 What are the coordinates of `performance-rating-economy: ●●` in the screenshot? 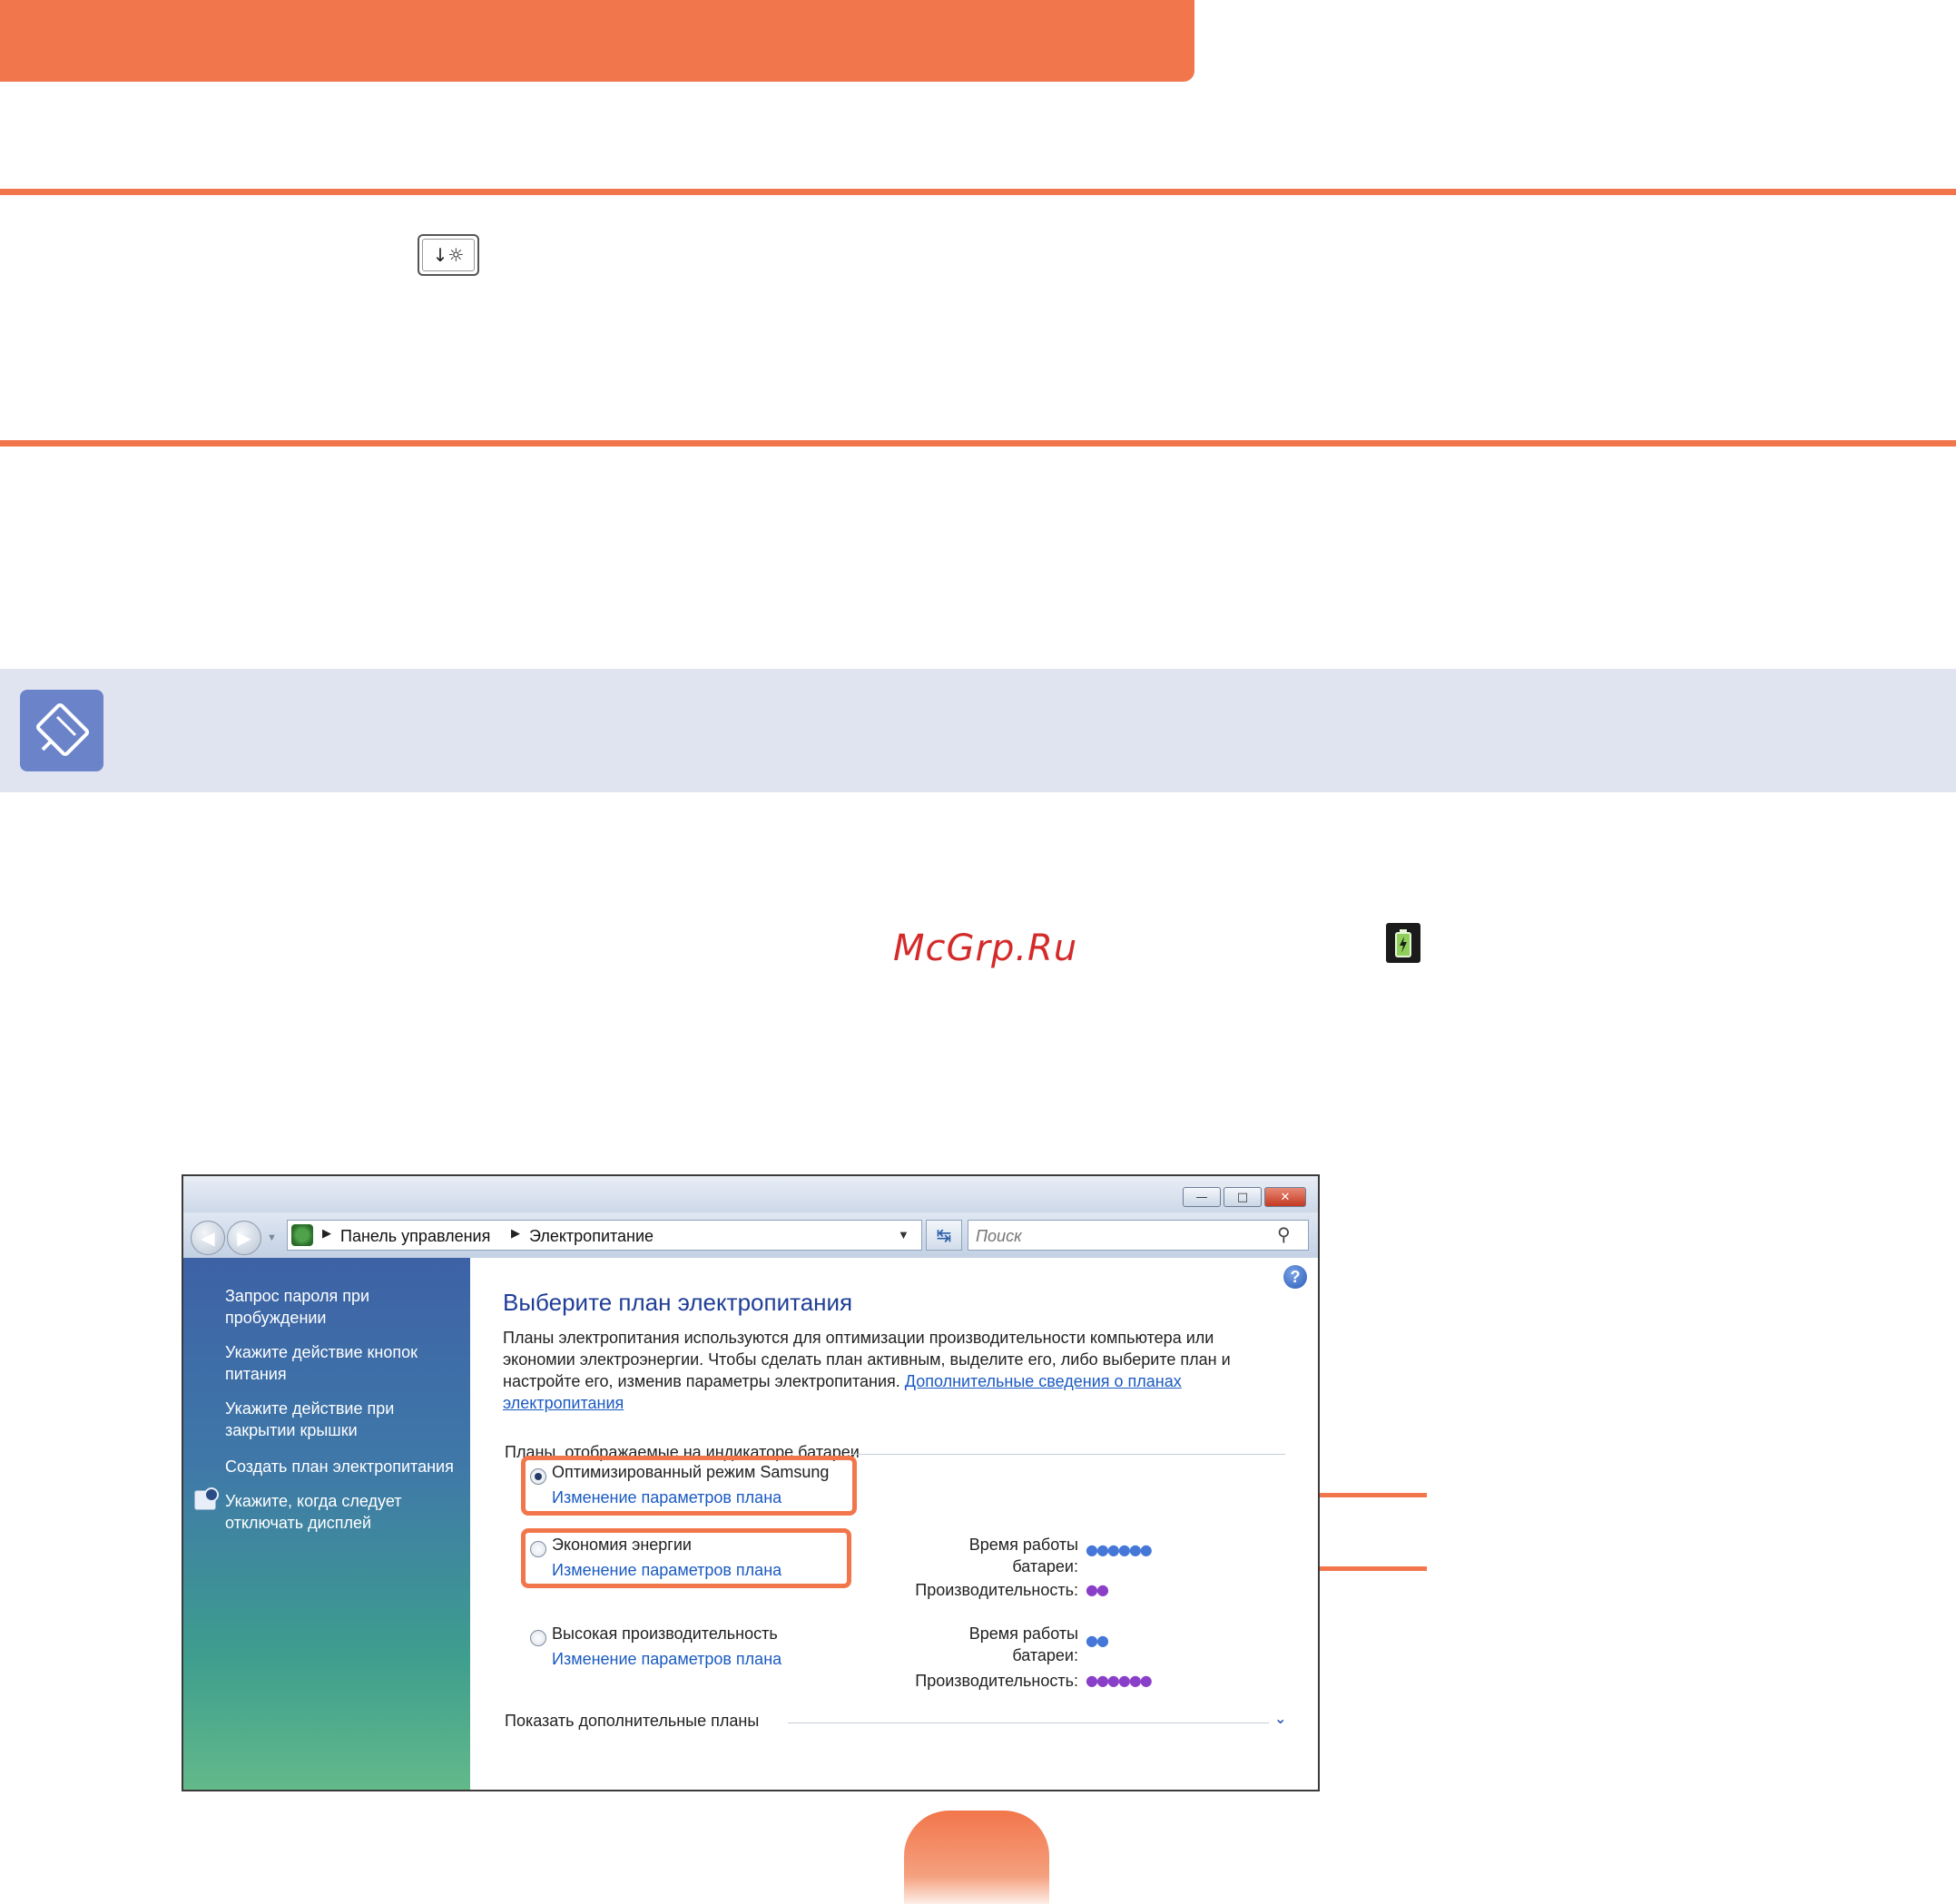 It's located at (1097, 1590).